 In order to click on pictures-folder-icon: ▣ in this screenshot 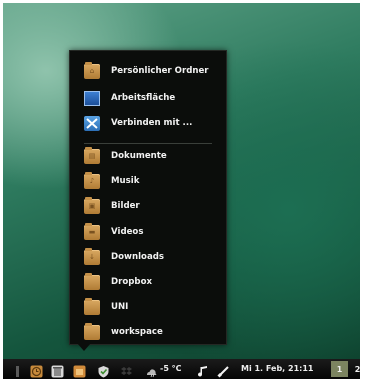, I will do `click(92, 205)`.